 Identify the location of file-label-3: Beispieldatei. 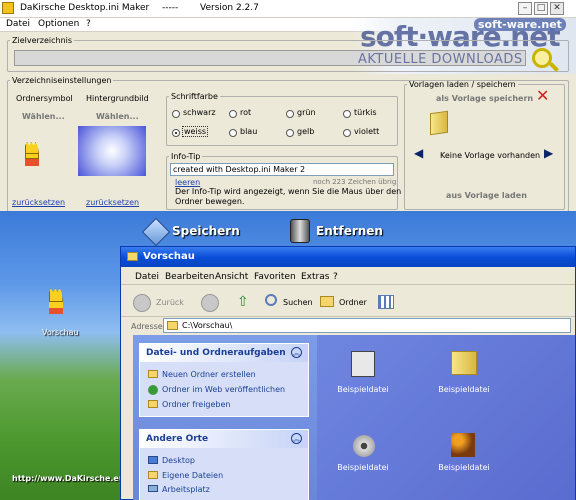
(363, 467).